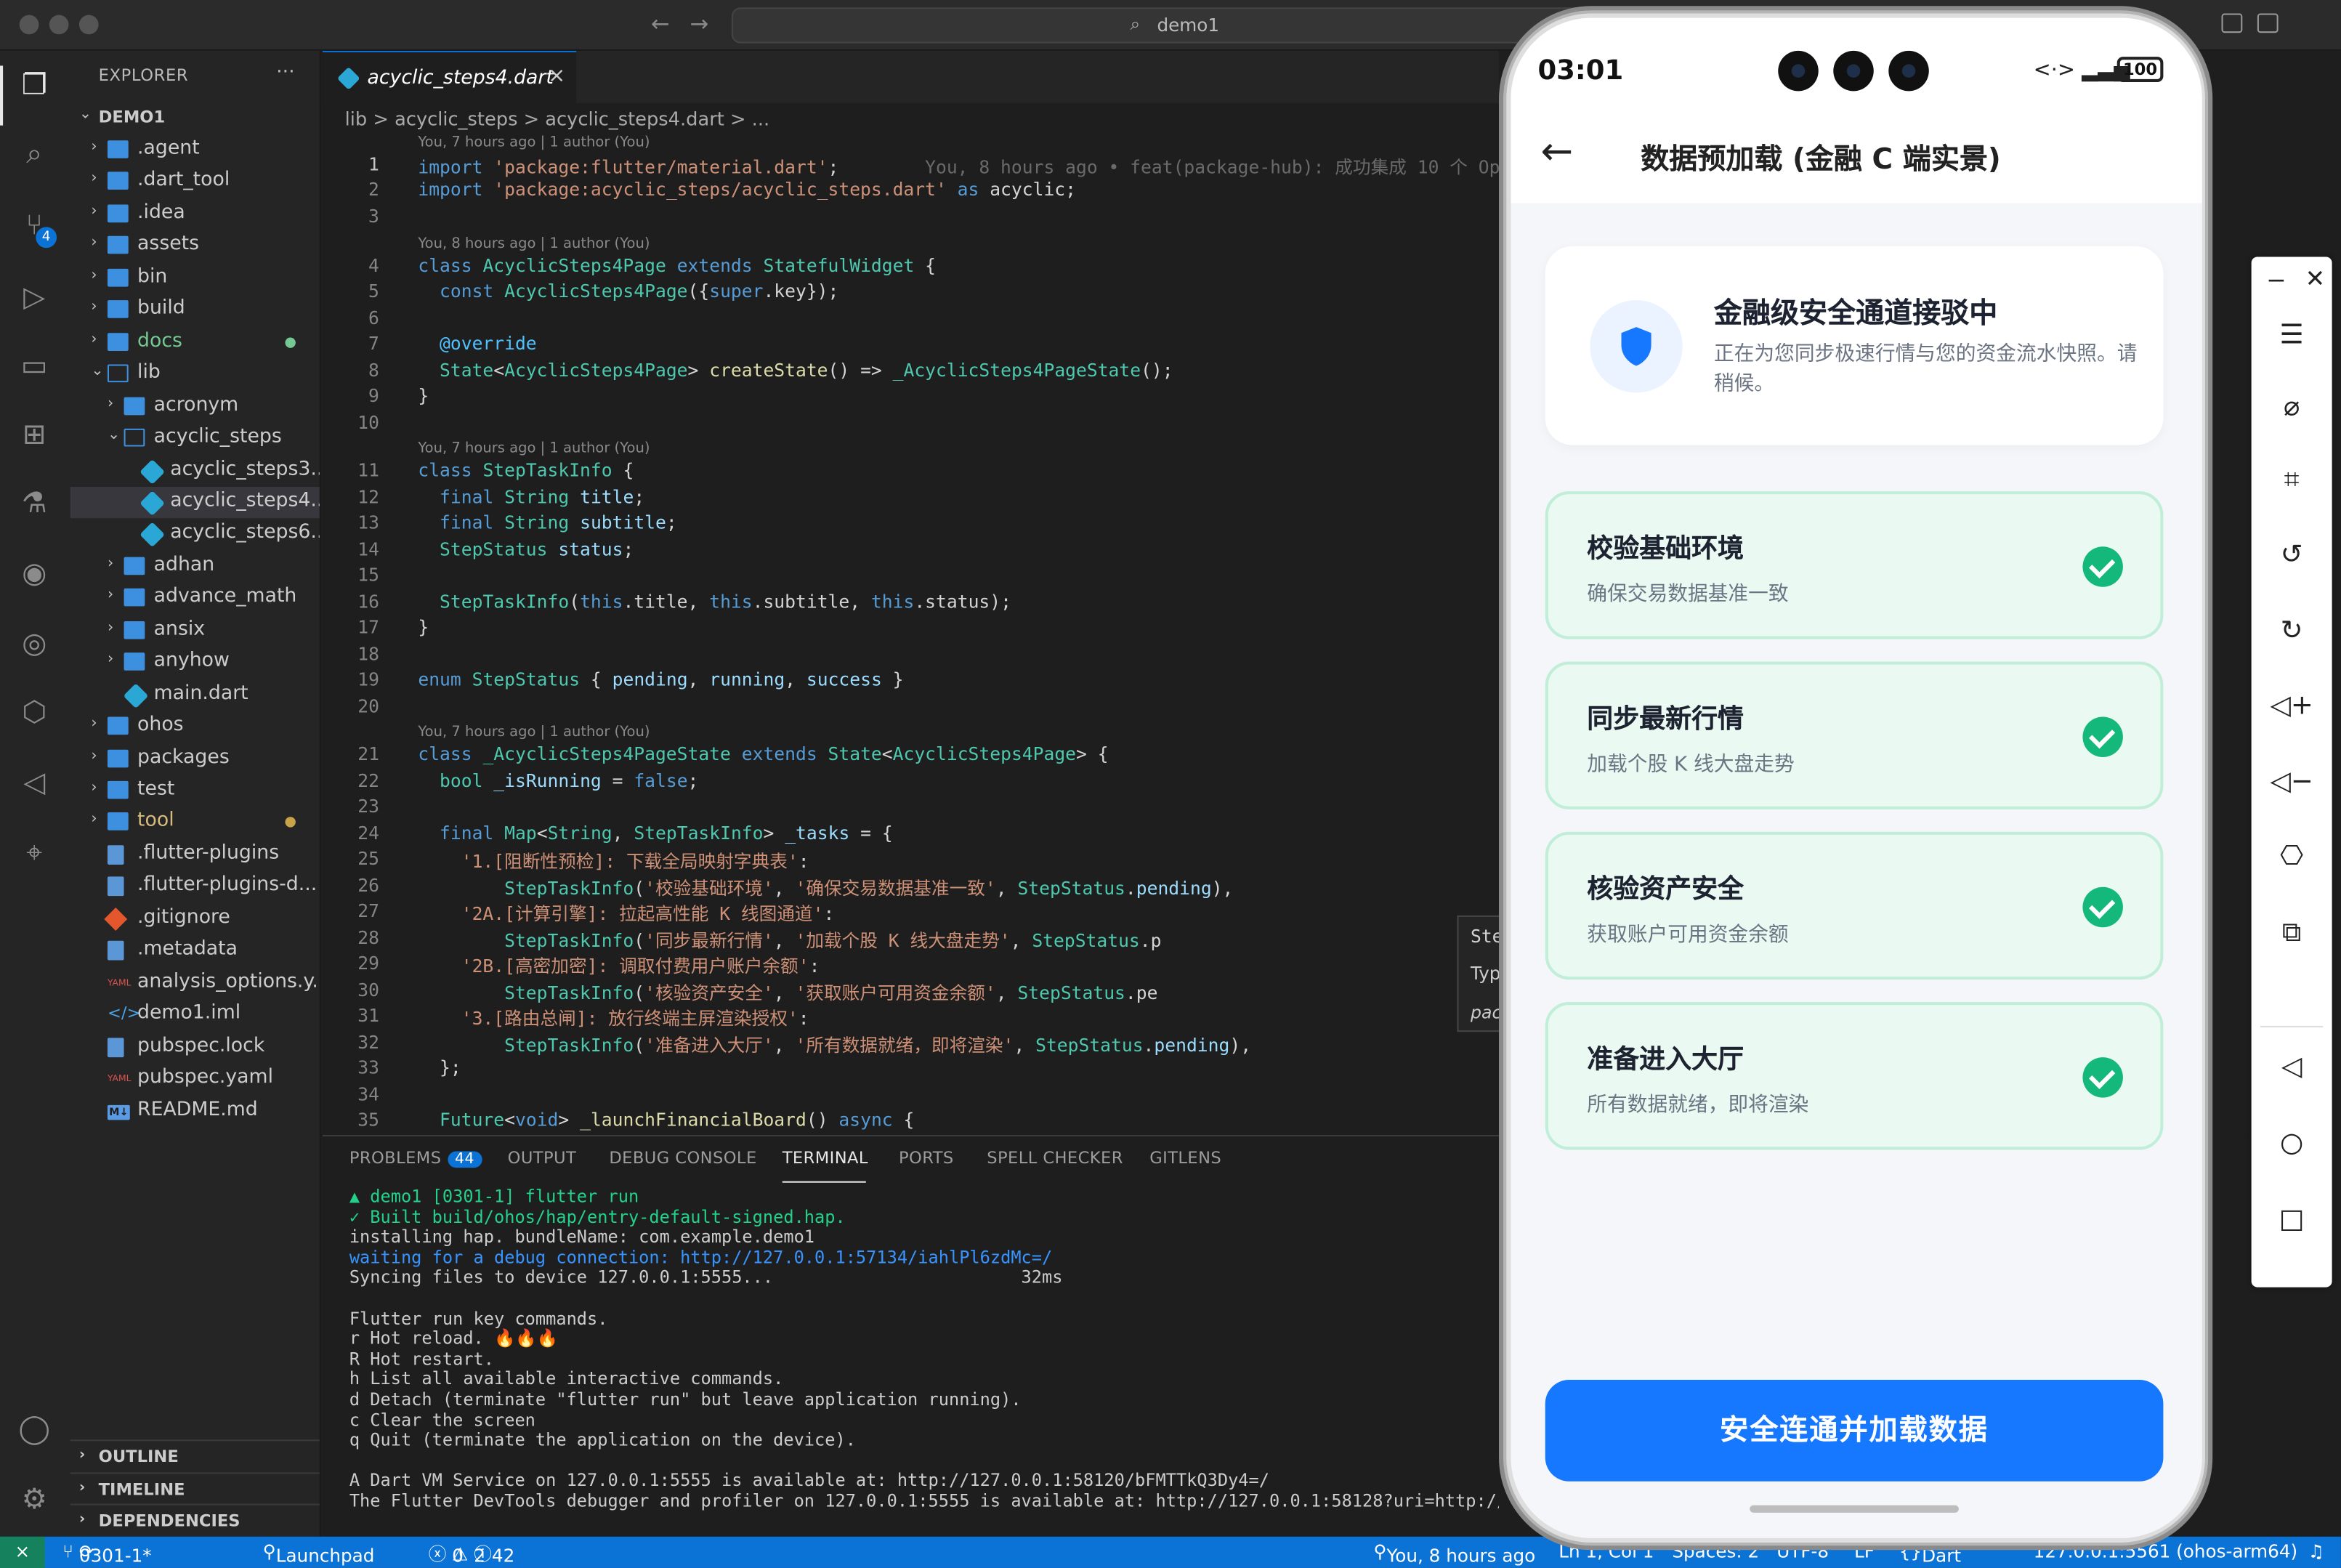 Image resolution: width=2341 pixels, height=1568 pixels. I want to click on inspector-icon: ⌖, so click(34, 852).